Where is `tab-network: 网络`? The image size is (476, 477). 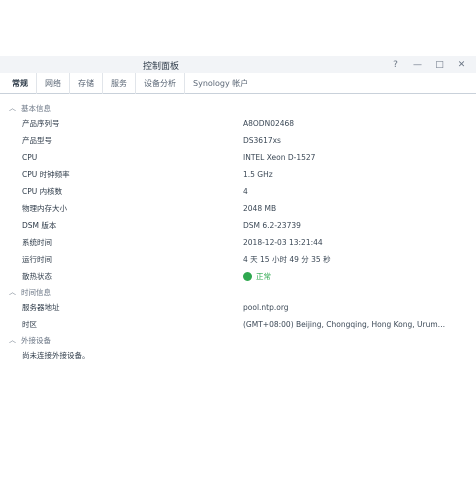 tab-network: 网络 is located at coordinates (53, 83).